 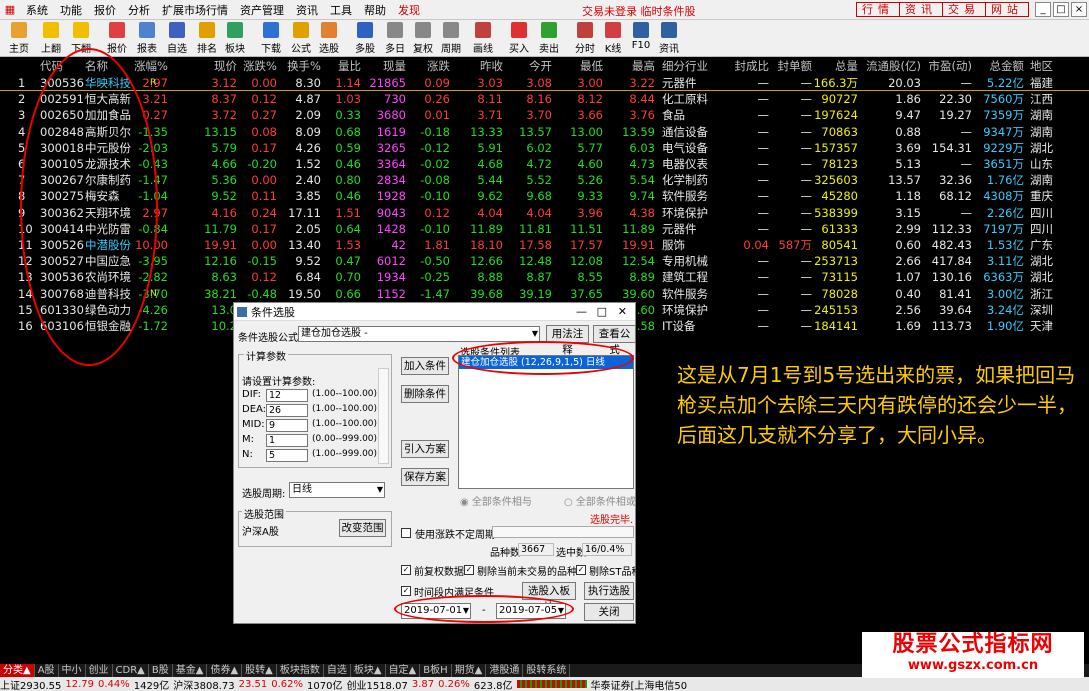 I want to click on category-tab: 分类▲, so click(x=17, y=670).